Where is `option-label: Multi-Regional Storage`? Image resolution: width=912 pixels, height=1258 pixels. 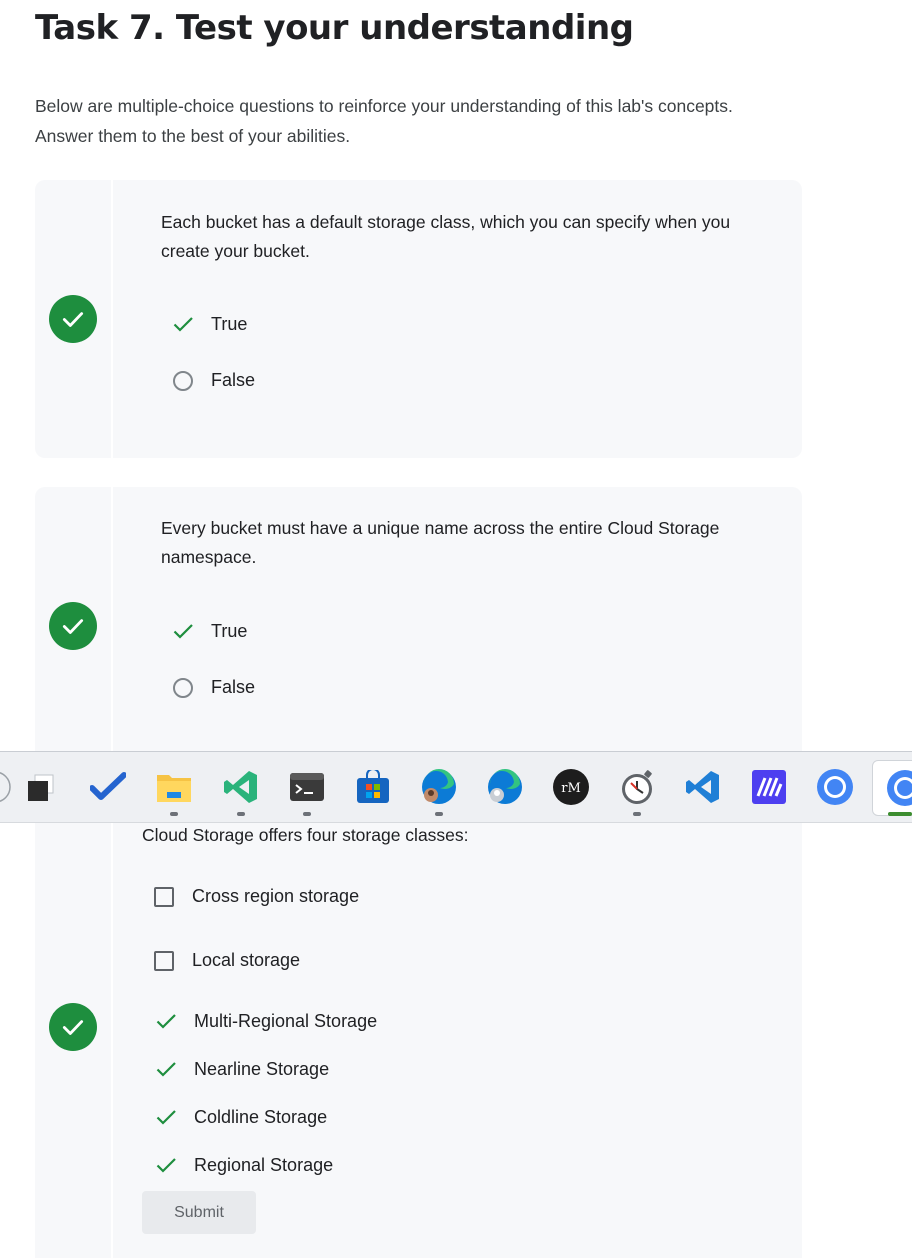 option-label: Multi-Regional Storage is located at coordinates (286, 1020).